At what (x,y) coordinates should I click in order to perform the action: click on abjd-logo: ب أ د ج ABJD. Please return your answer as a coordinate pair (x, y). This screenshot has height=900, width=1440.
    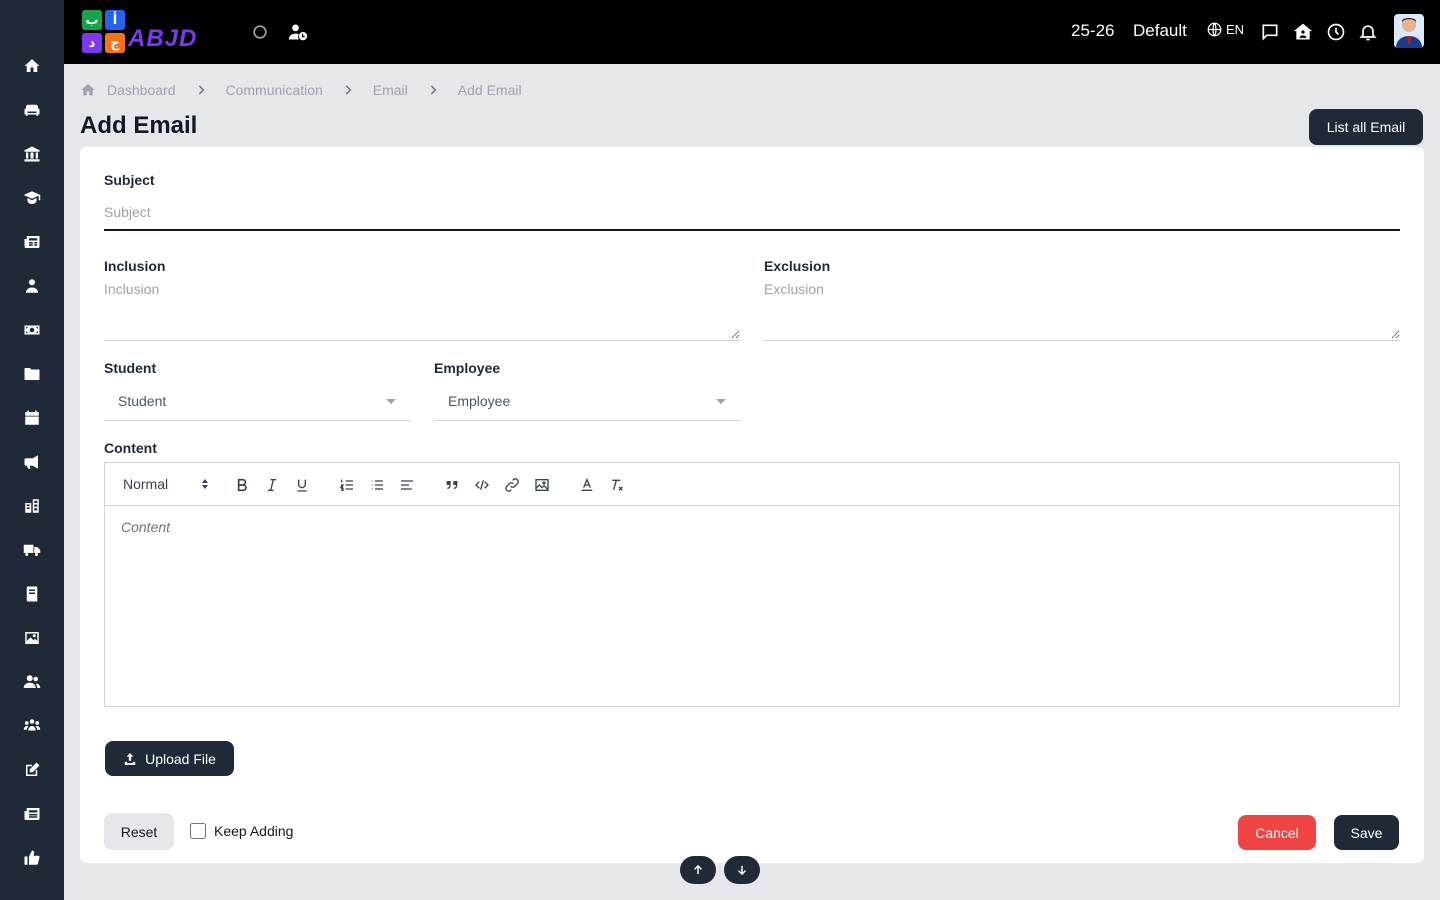
    Looking at the image, I should click on (152, 32).